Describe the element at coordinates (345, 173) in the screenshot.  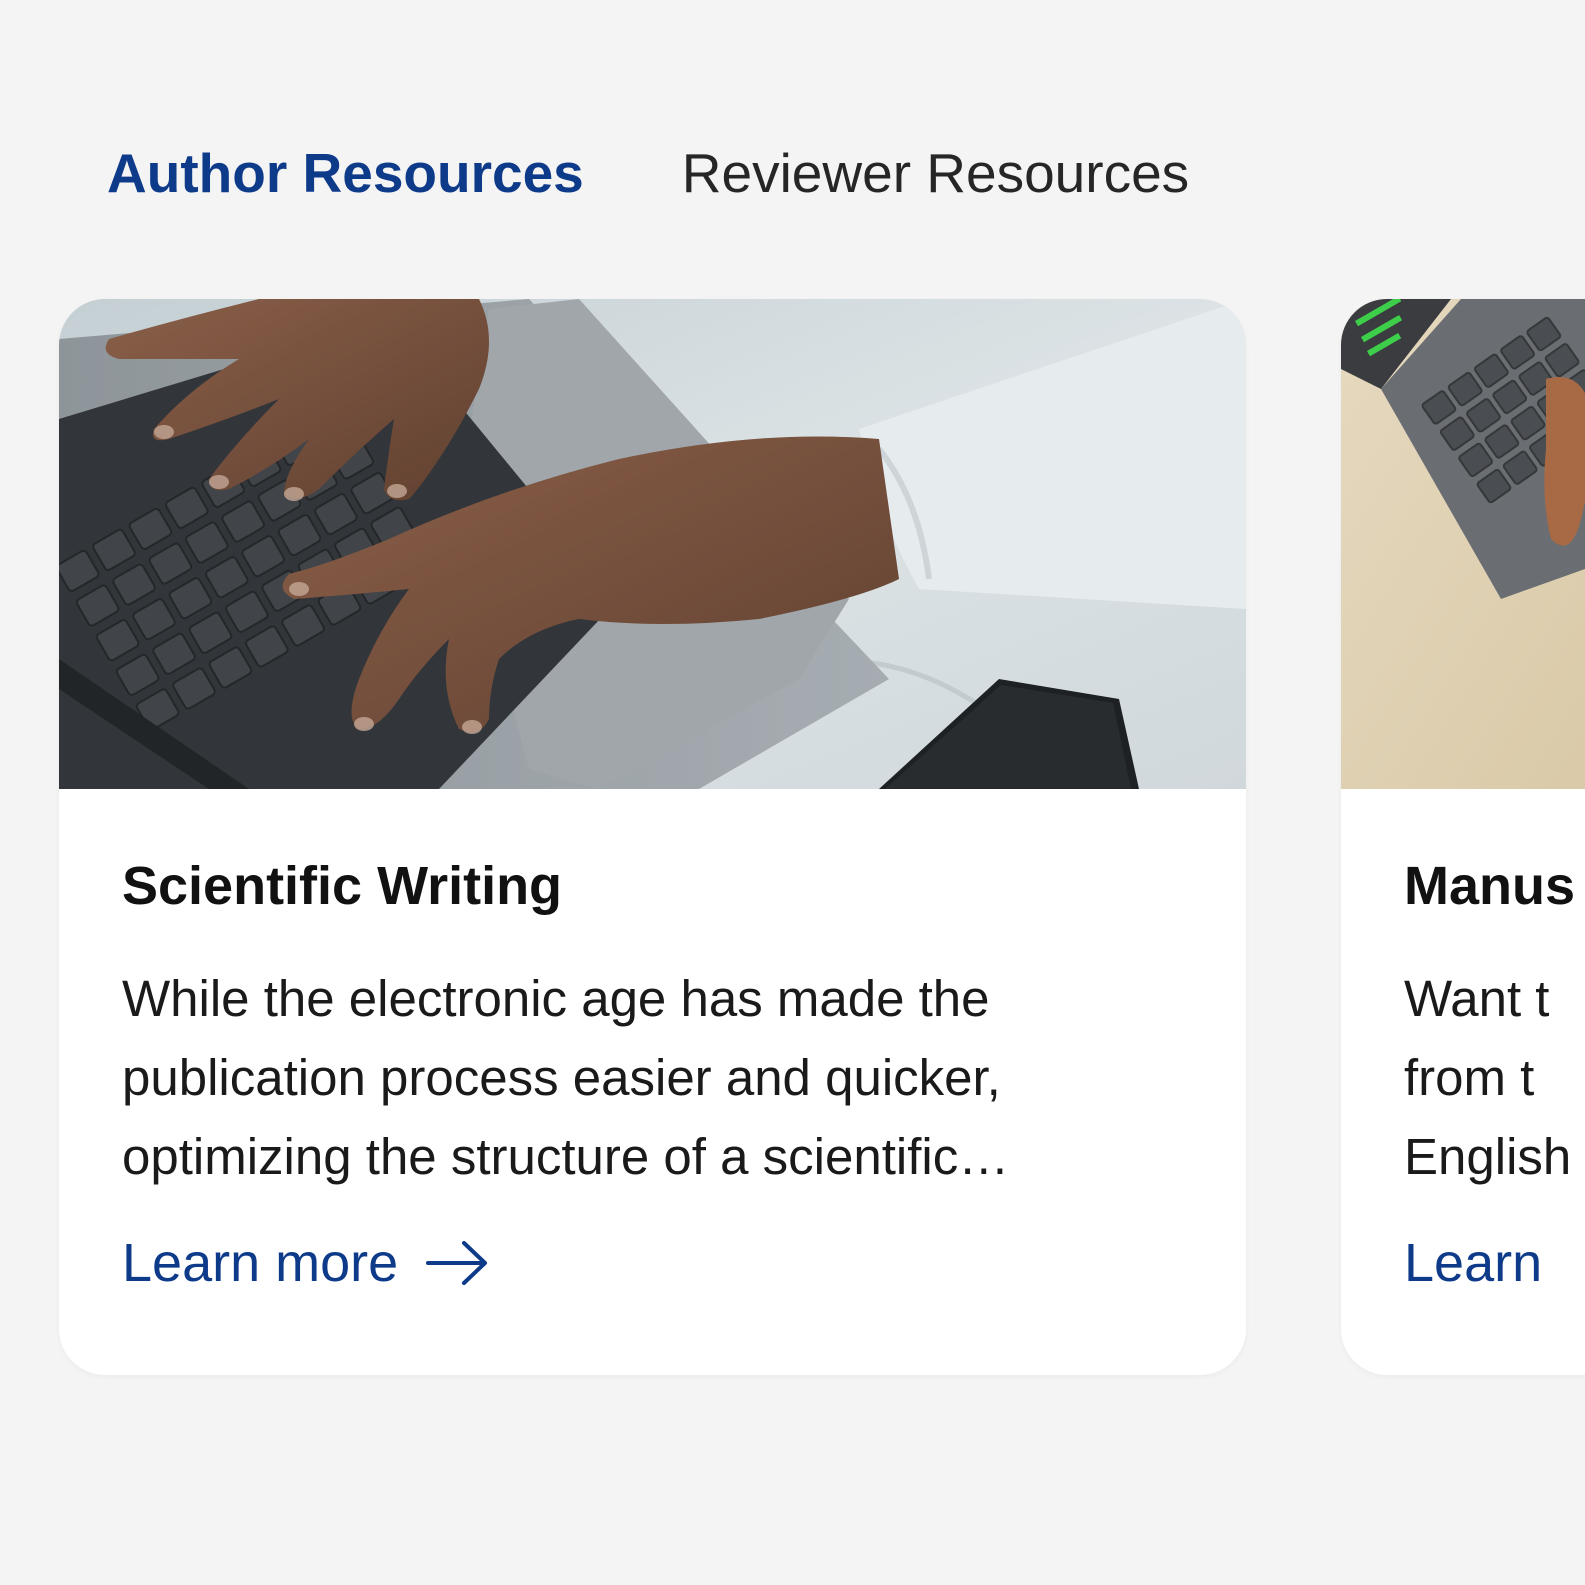
I see `tab-author-resources: Author Resources` at that location.